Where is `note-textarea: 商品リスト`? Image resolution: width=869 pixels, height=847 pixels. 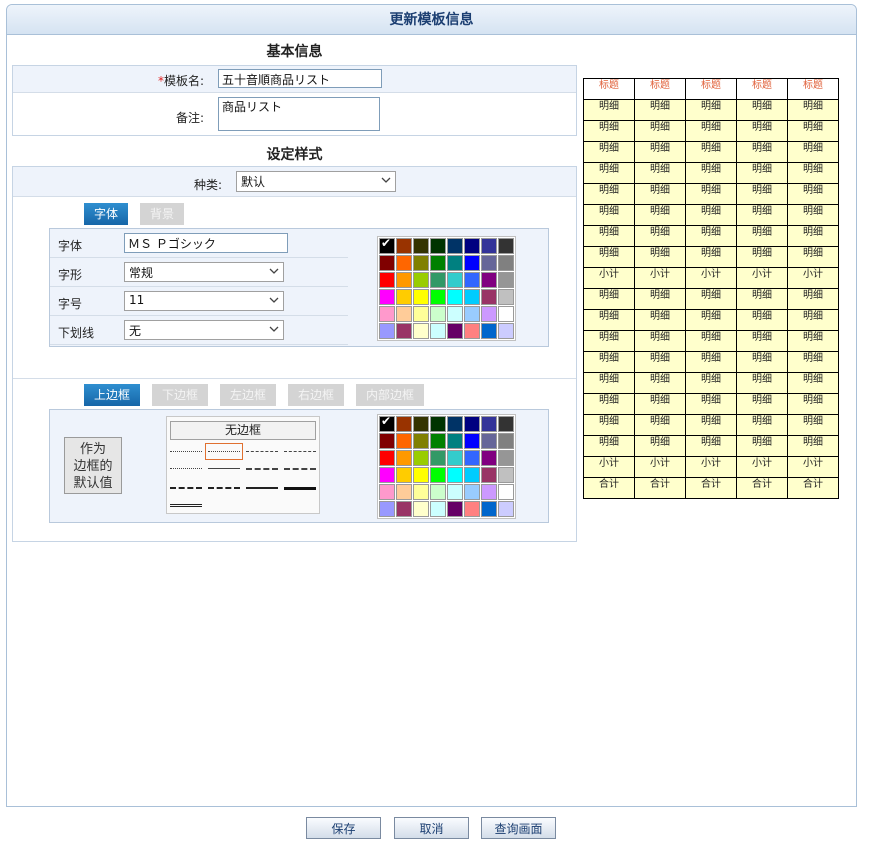 note-textarea: 商品リスト is located at coordinates (299, 114).